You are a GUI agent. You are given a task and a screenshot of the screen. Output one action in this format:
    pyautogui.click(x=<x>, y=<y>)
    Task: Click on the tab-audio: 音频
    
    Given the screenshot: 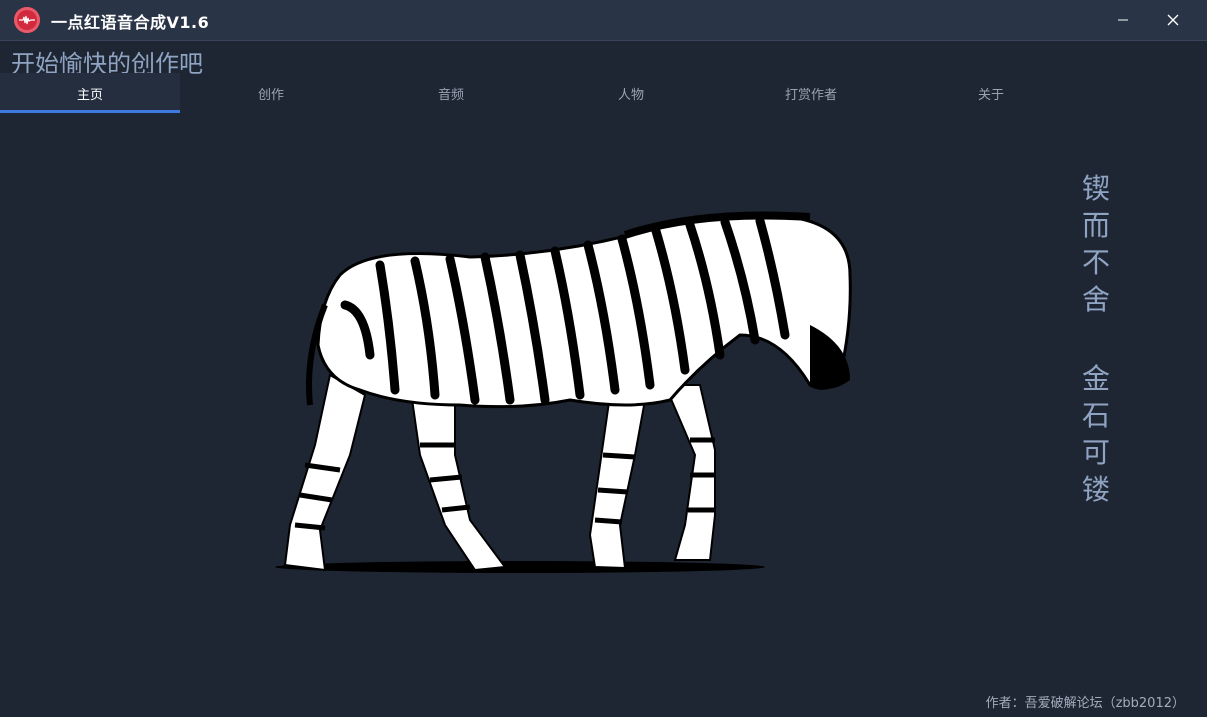 What is the action you would take?
    pyautogui.click(x=451, y=93)
    